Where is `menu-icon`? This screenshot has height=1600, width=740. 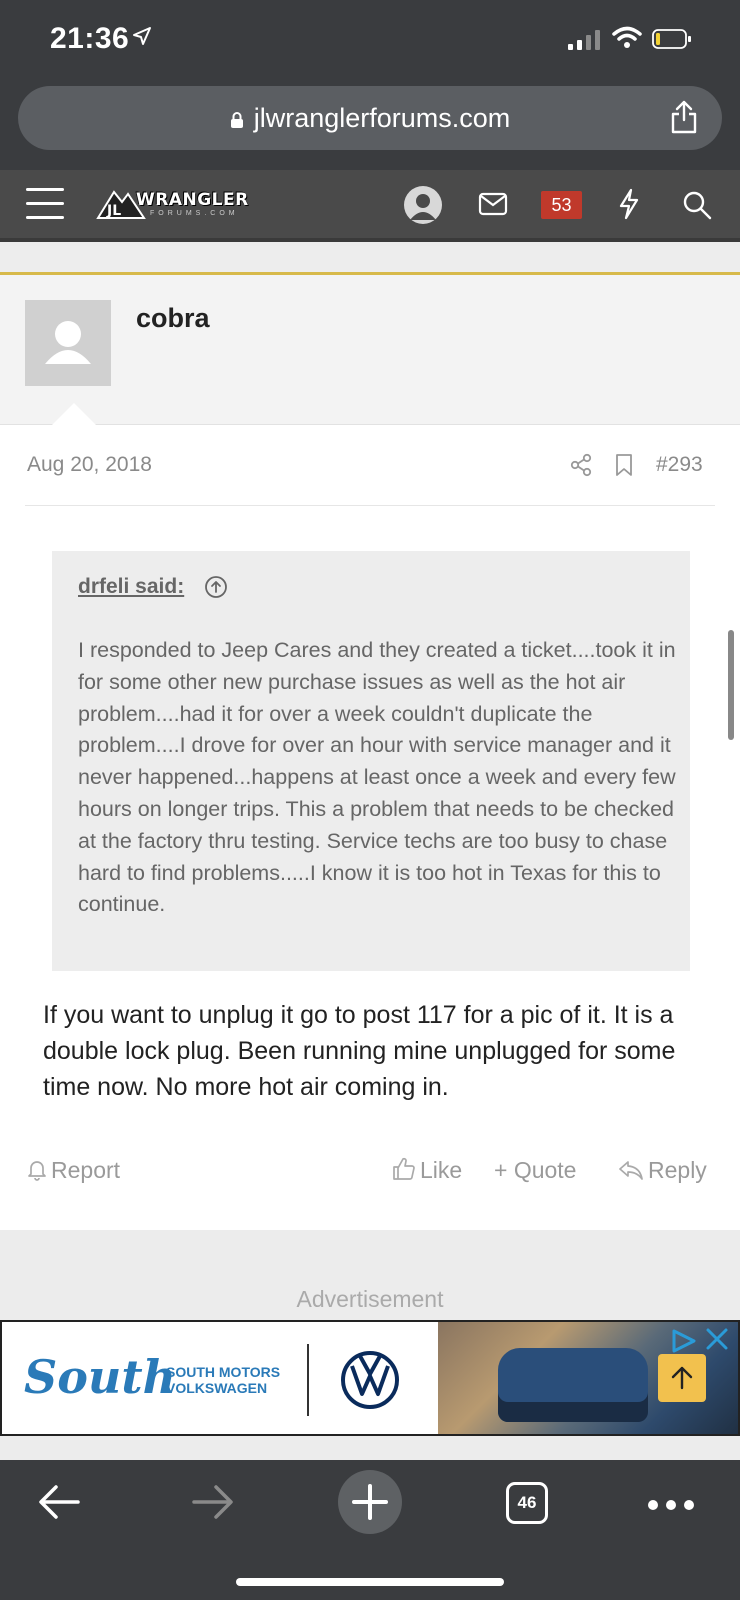 menu-icon is located at coordinates (45, 204).